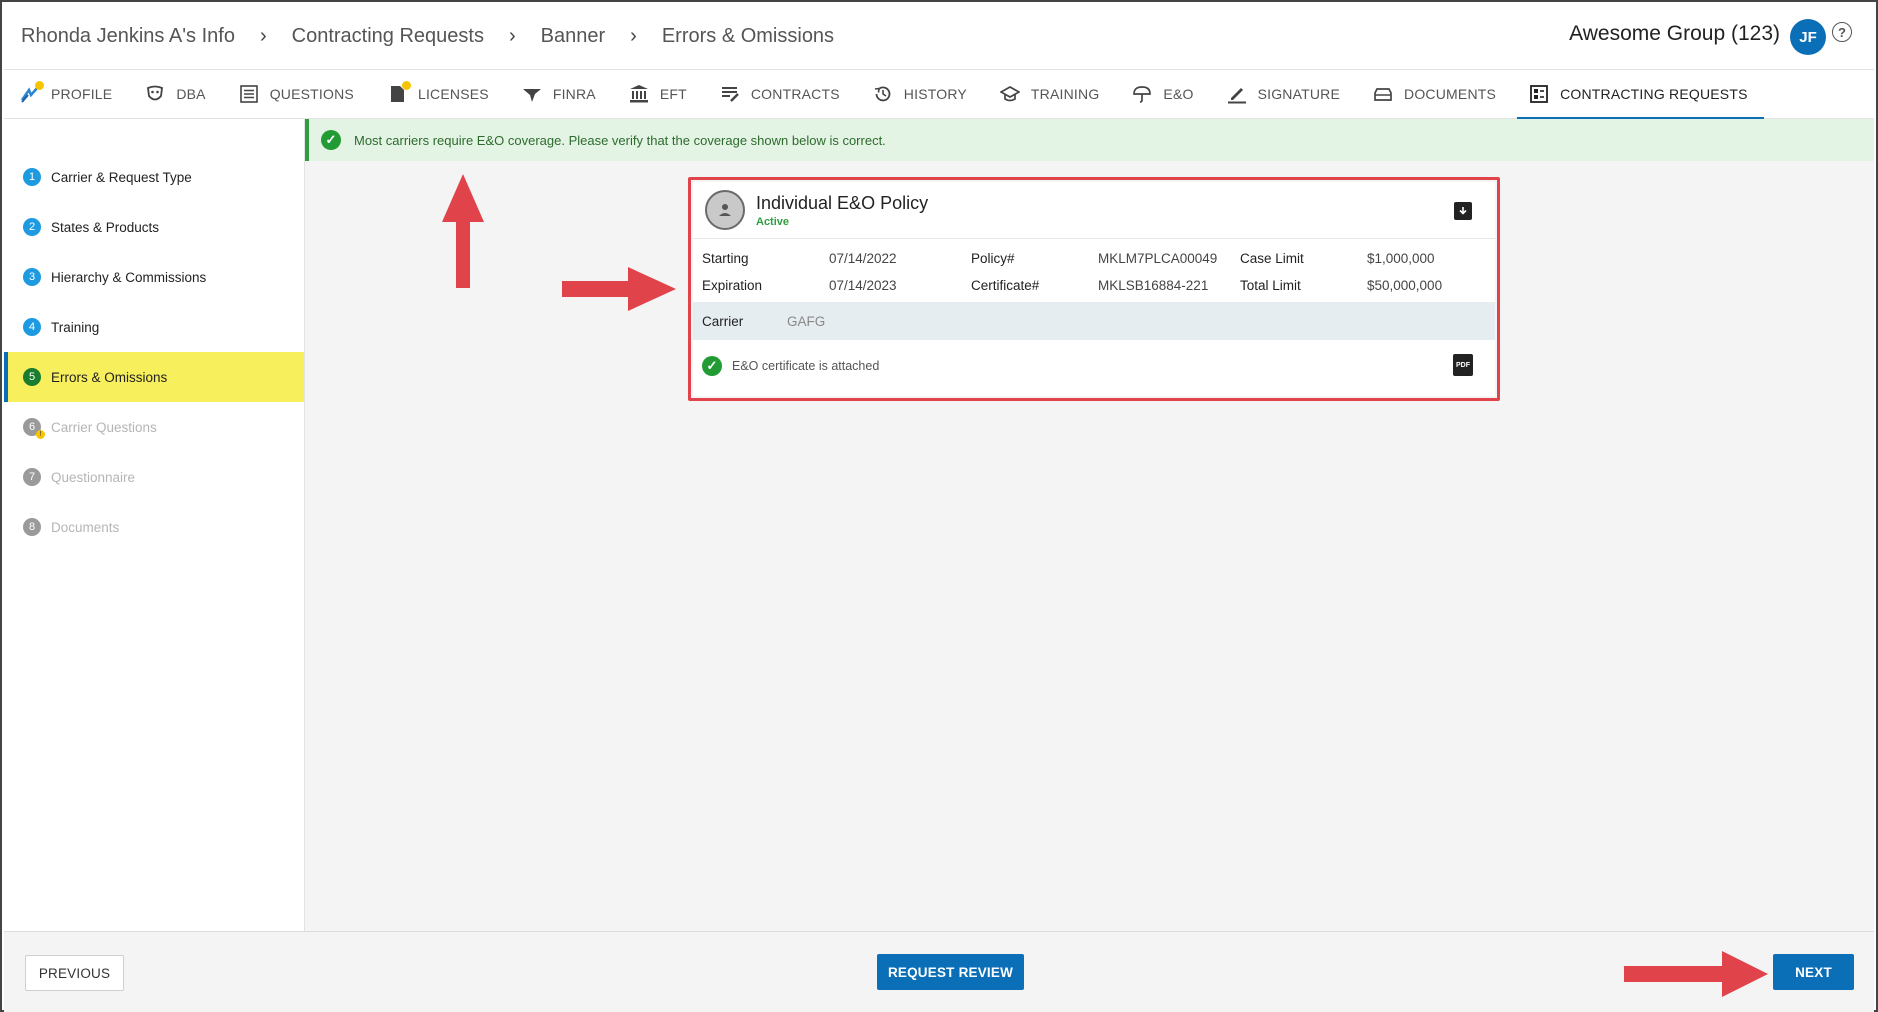 Image resolution: width=1878 pixels, height=1012 pixels. I want to click on tab-dba: DBA, so click(175, 94).